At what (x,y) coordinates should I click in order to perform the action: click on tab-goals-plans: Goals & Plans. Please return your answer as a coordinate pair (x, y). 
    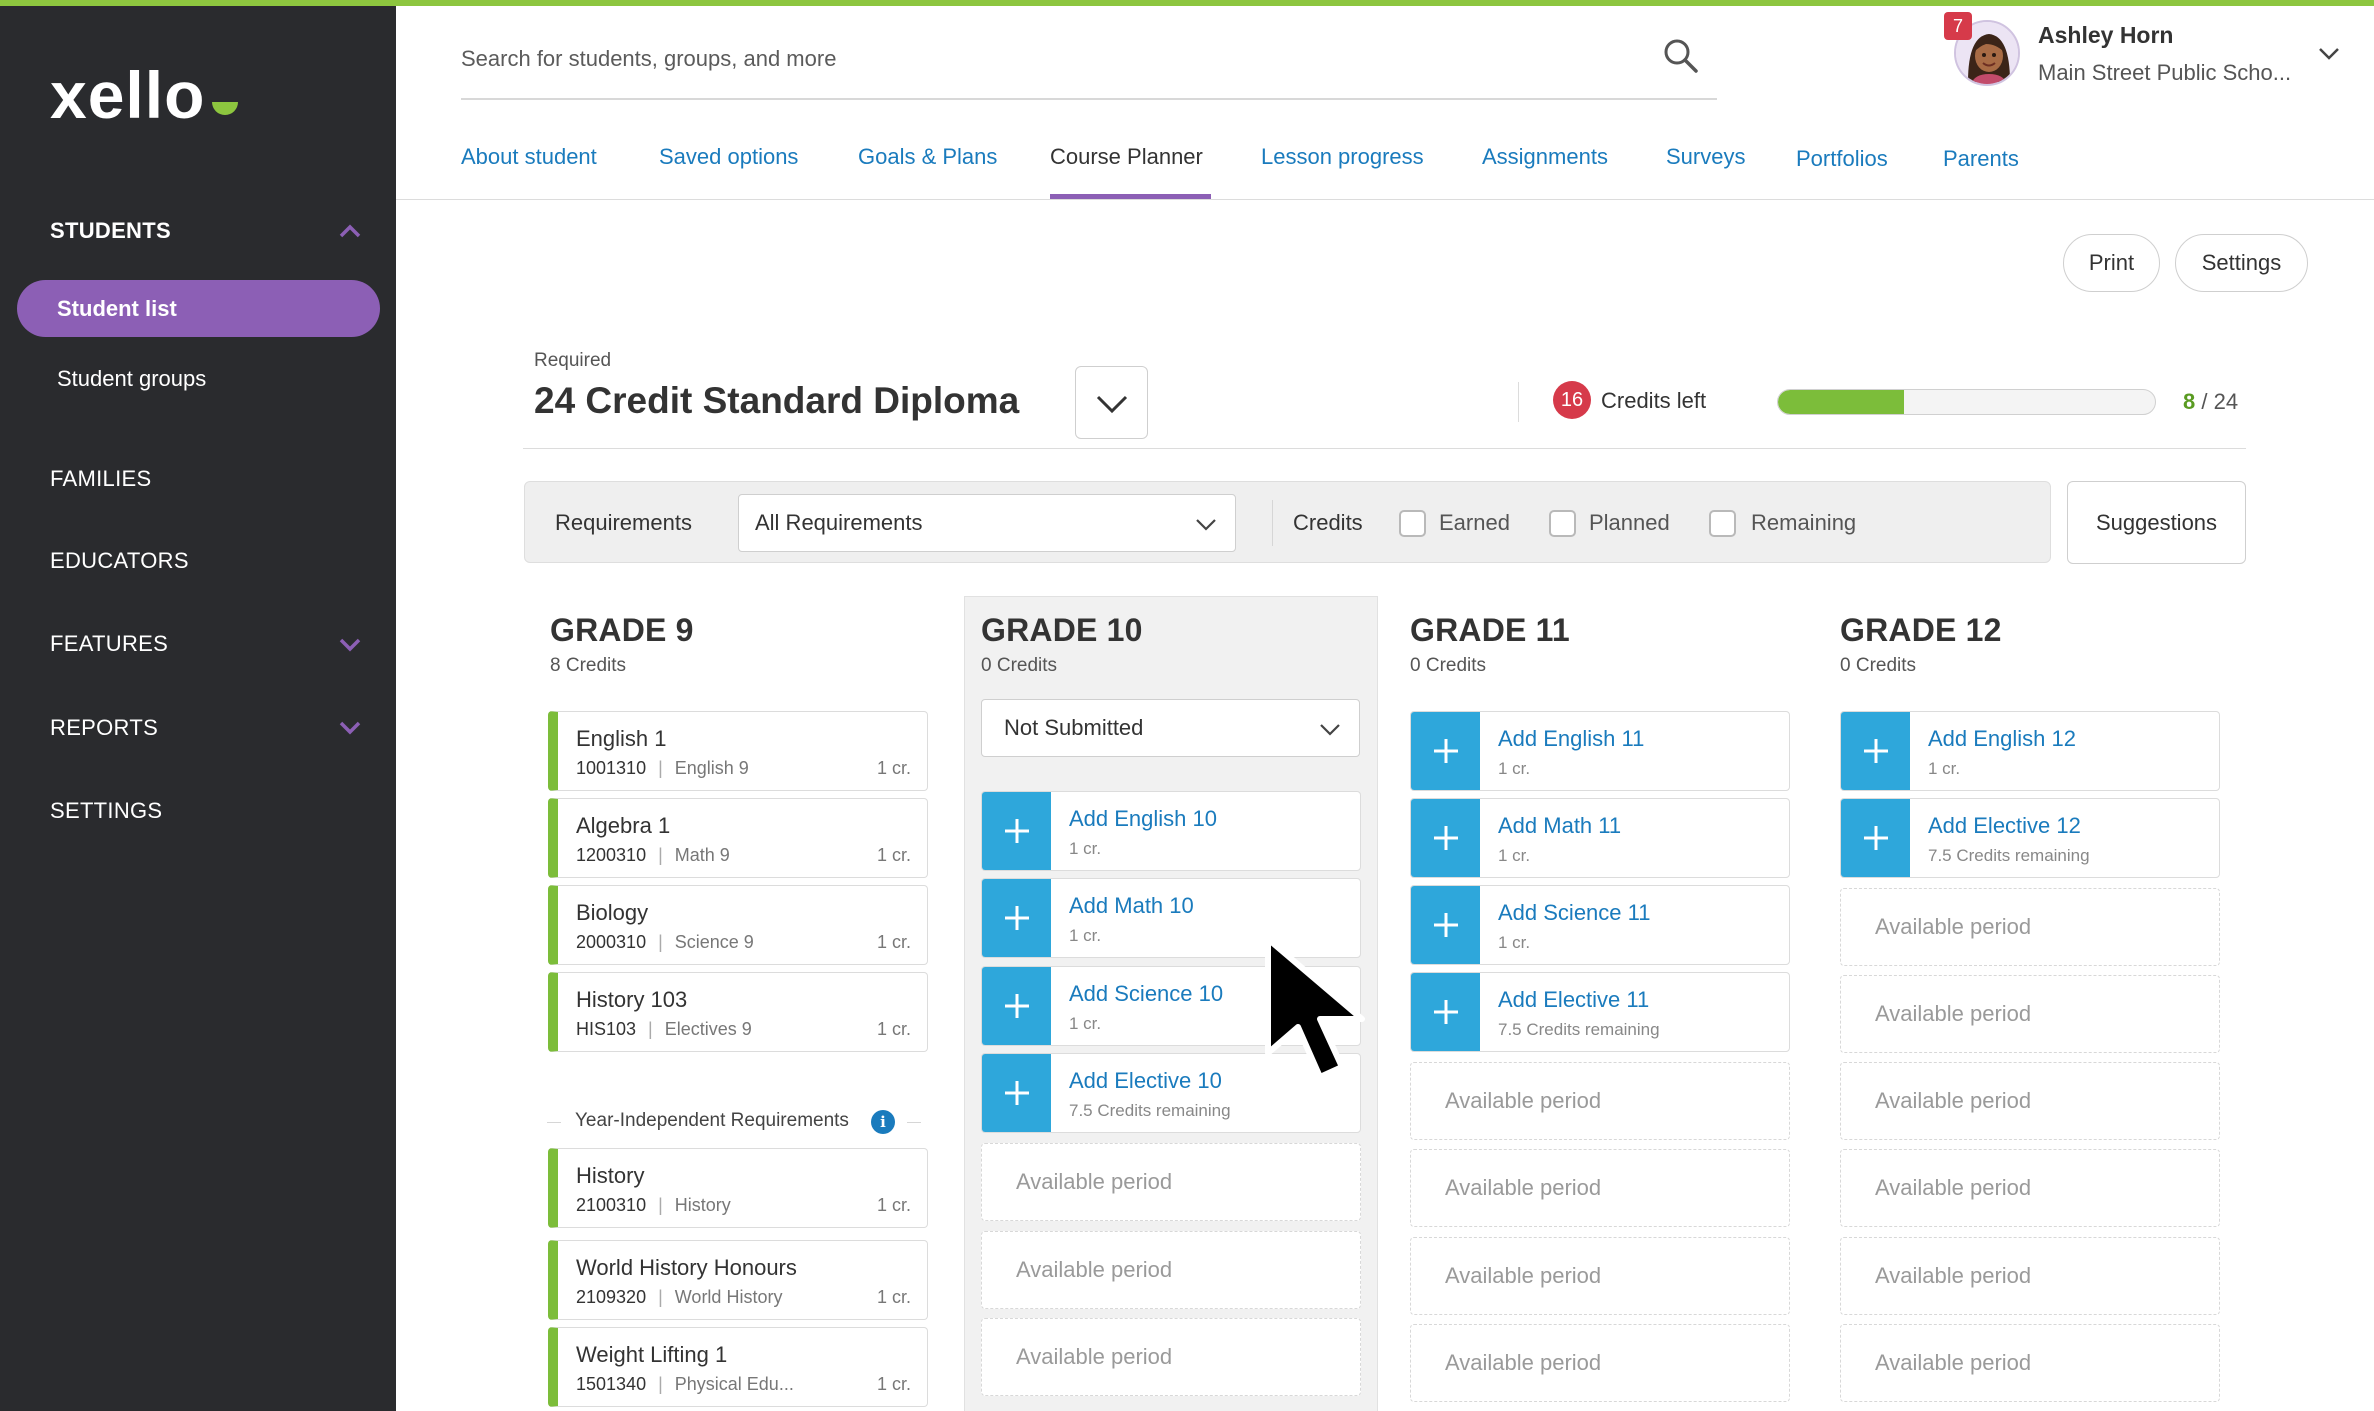
    Looking at the image, I should click on (927, 157).